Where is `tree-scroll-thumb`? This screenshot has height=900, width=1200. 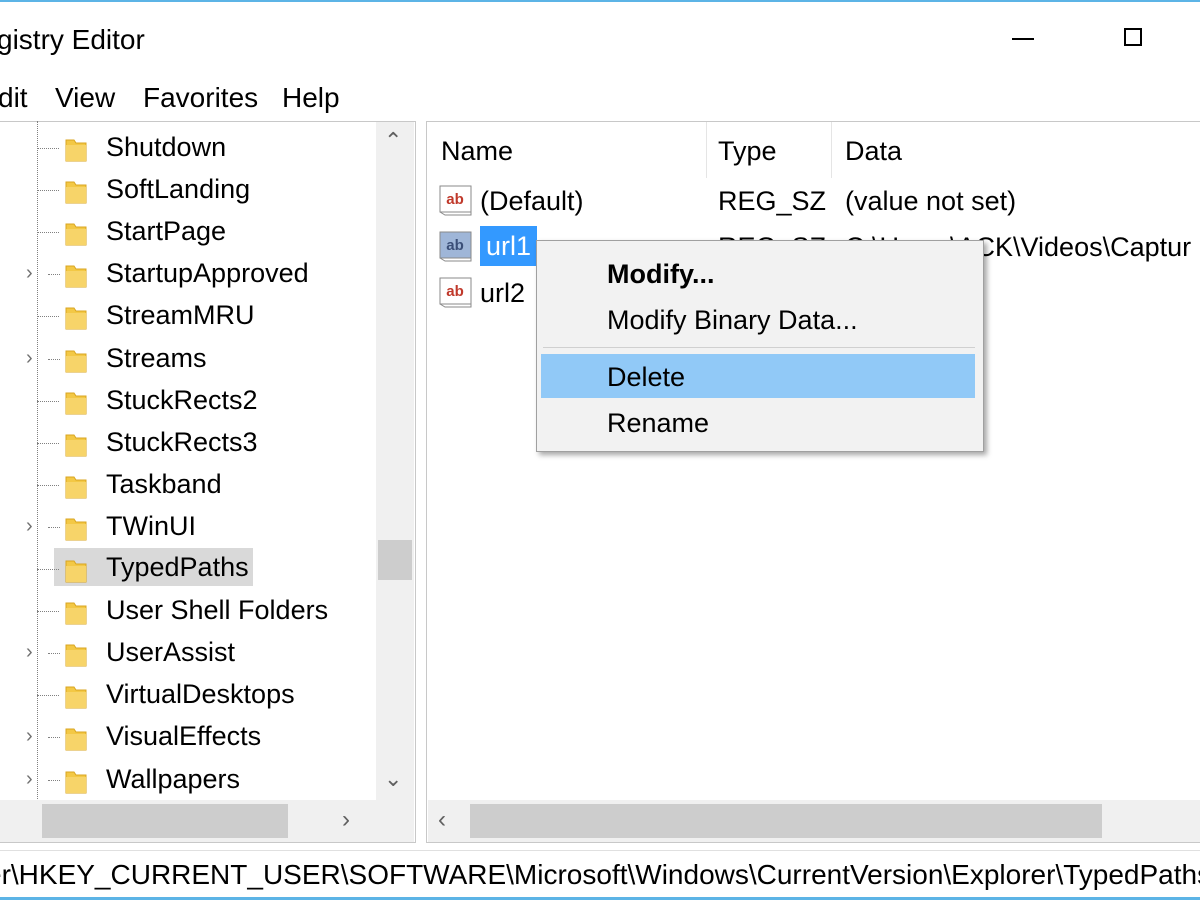
tree-scroll-thumb is located at coordinates (395, 560).